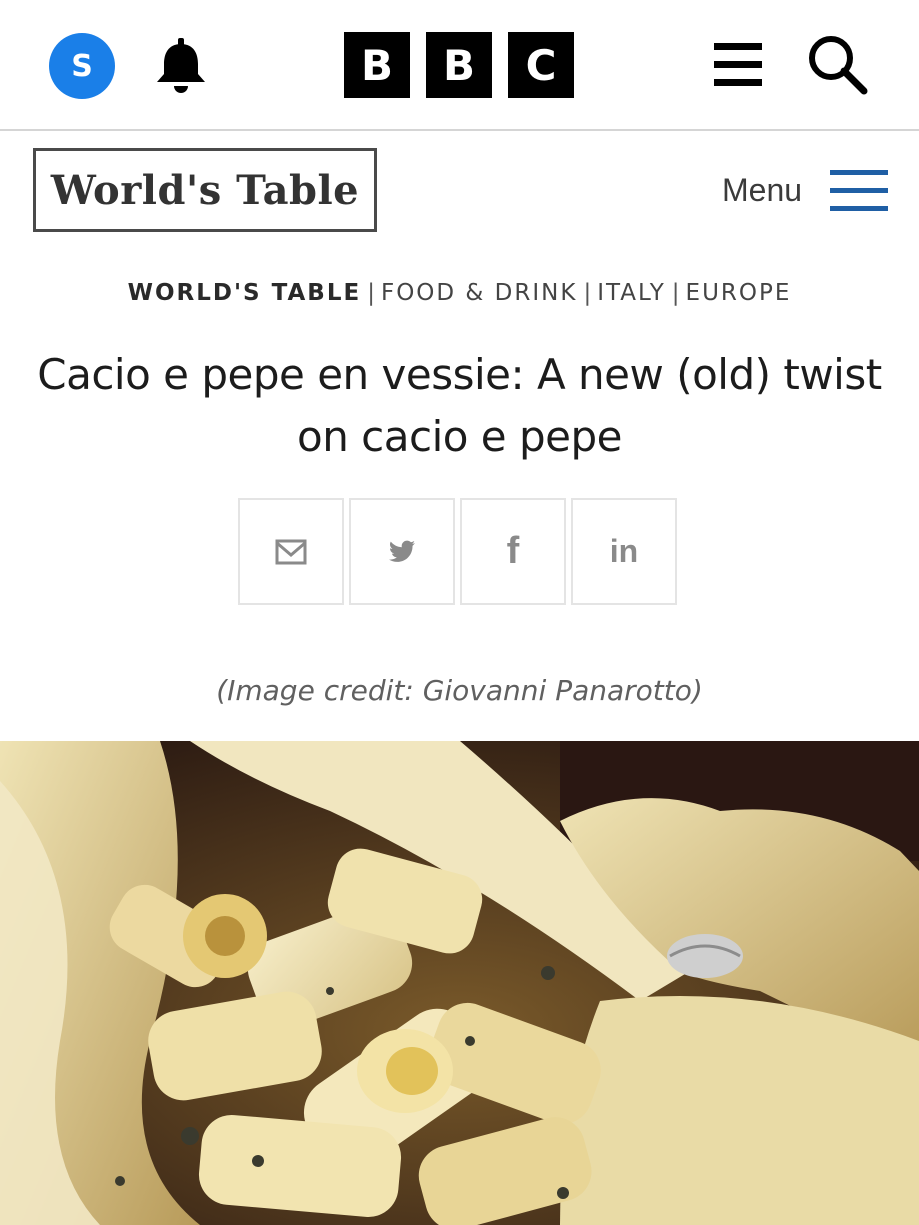 Image resolution: width=919 pixels, height=1225 pixels. I want to click on user-avatar: S, so click(82, 66).